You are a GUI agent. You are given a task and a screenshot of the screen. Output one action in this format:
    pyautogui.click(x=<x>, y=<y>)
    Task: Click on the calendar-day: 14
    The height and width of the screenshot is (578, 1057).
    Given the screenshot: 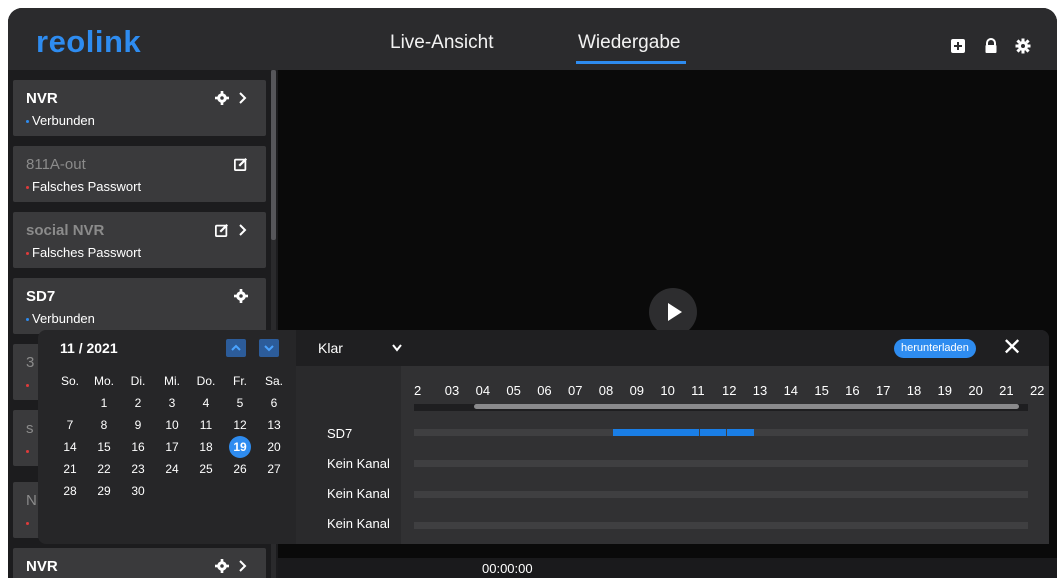 What is the action you would take?
    pyautogui.click(x=70, y=447)
    